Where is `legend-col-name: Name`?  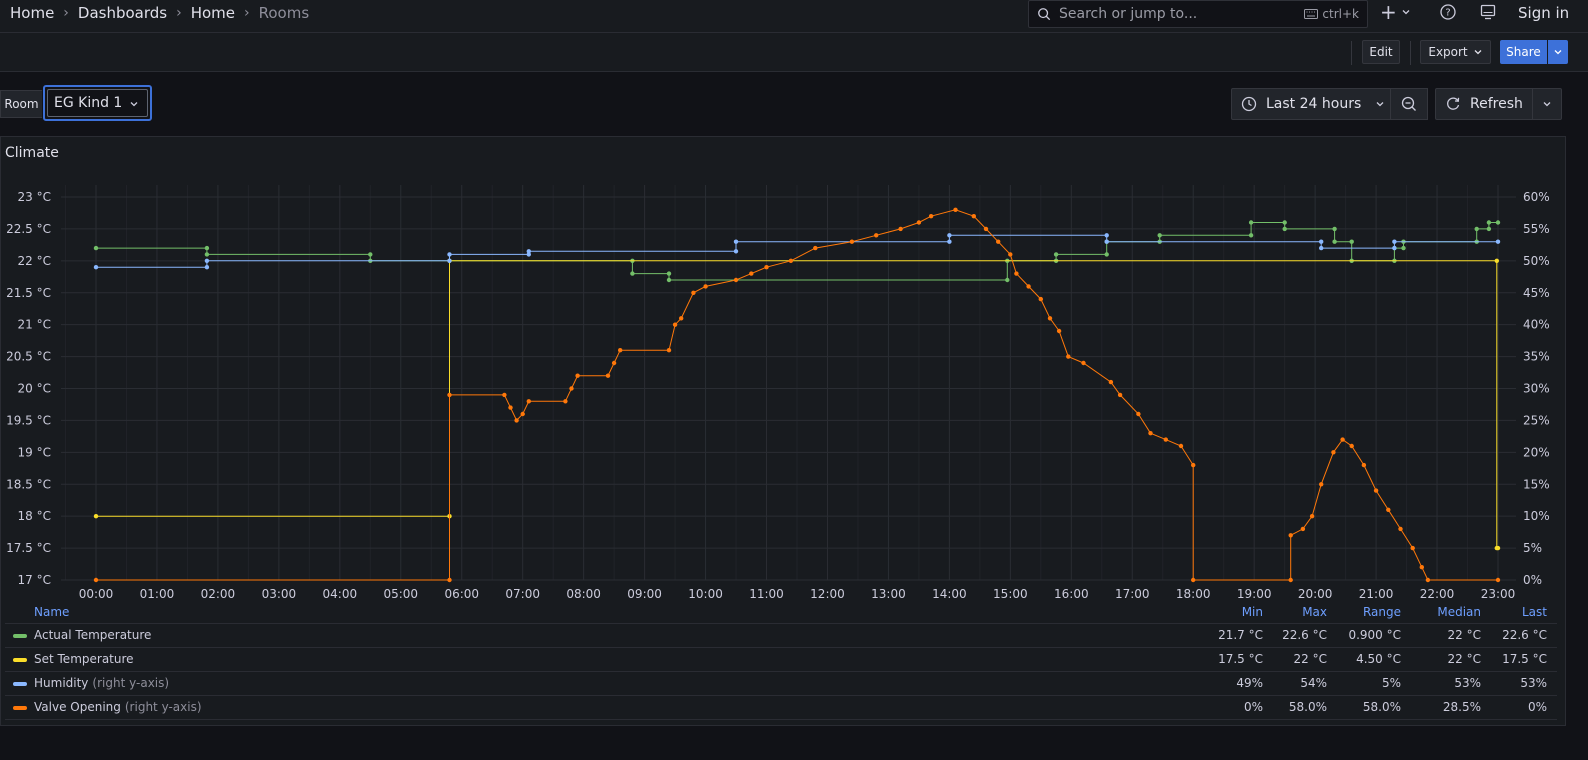
legend-col-name: Name is located at coordinates (51, 612).